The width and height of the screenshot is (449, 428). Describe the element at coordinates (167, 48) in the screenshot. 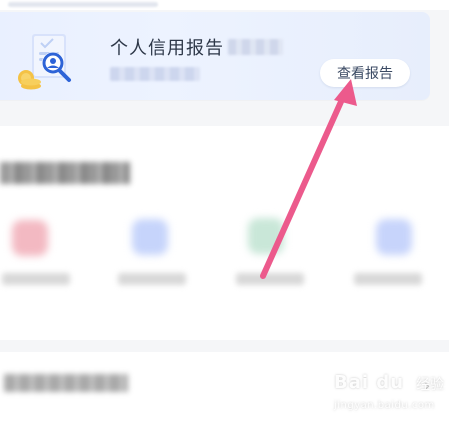

I see `card-title: 个人信用报告` at that location.